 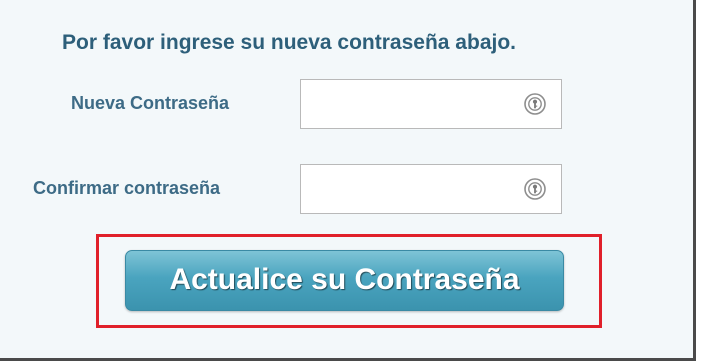 I want to click on confirm-password-input, so click(x=411, y=189).